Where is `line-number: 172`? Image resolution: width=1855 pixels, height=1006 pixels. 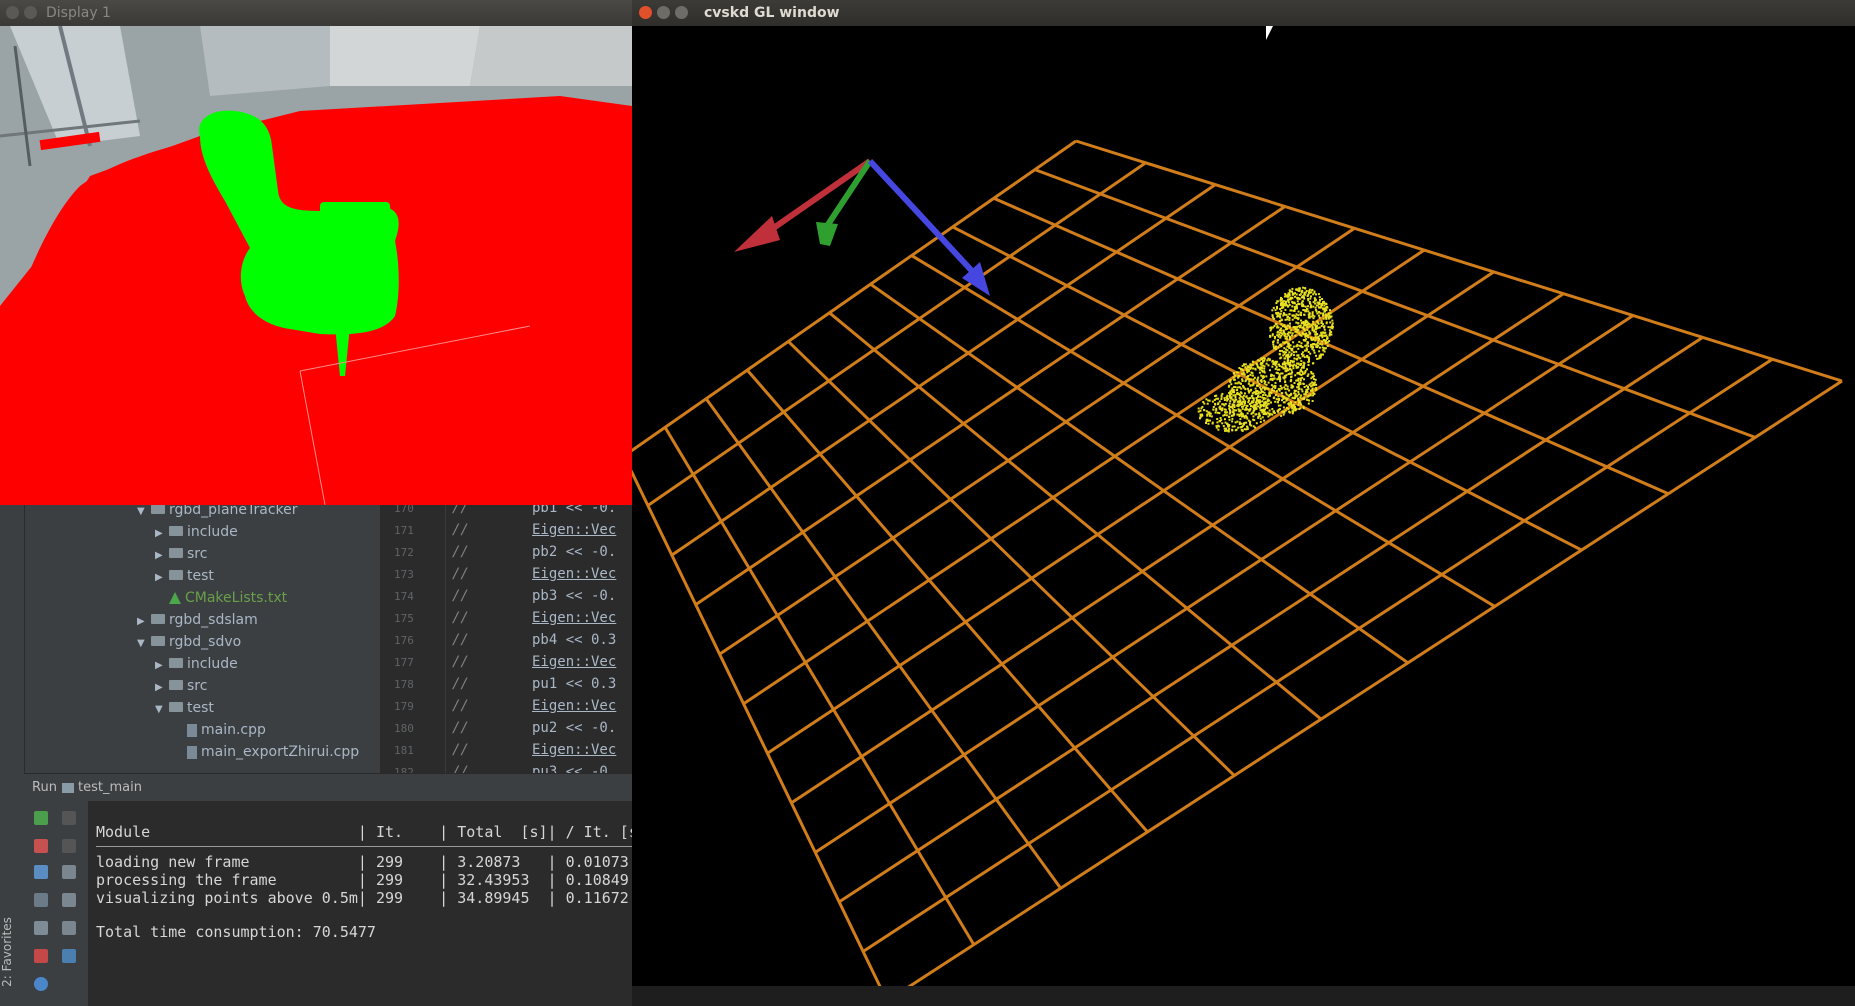 line-number: 172 is located at coordinates (404, 552).